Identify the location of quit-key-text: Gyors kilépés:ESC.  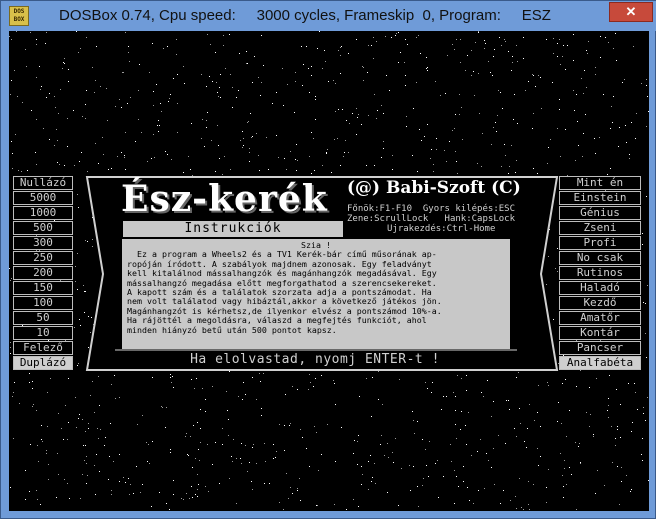
(468, 209).